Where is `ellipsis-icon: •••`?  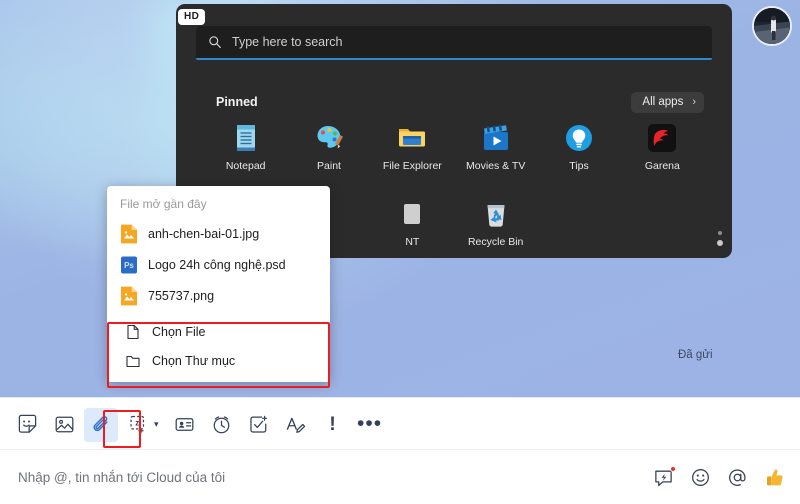 ellipsis-icon: ••• is located at coordinates (370, 424).